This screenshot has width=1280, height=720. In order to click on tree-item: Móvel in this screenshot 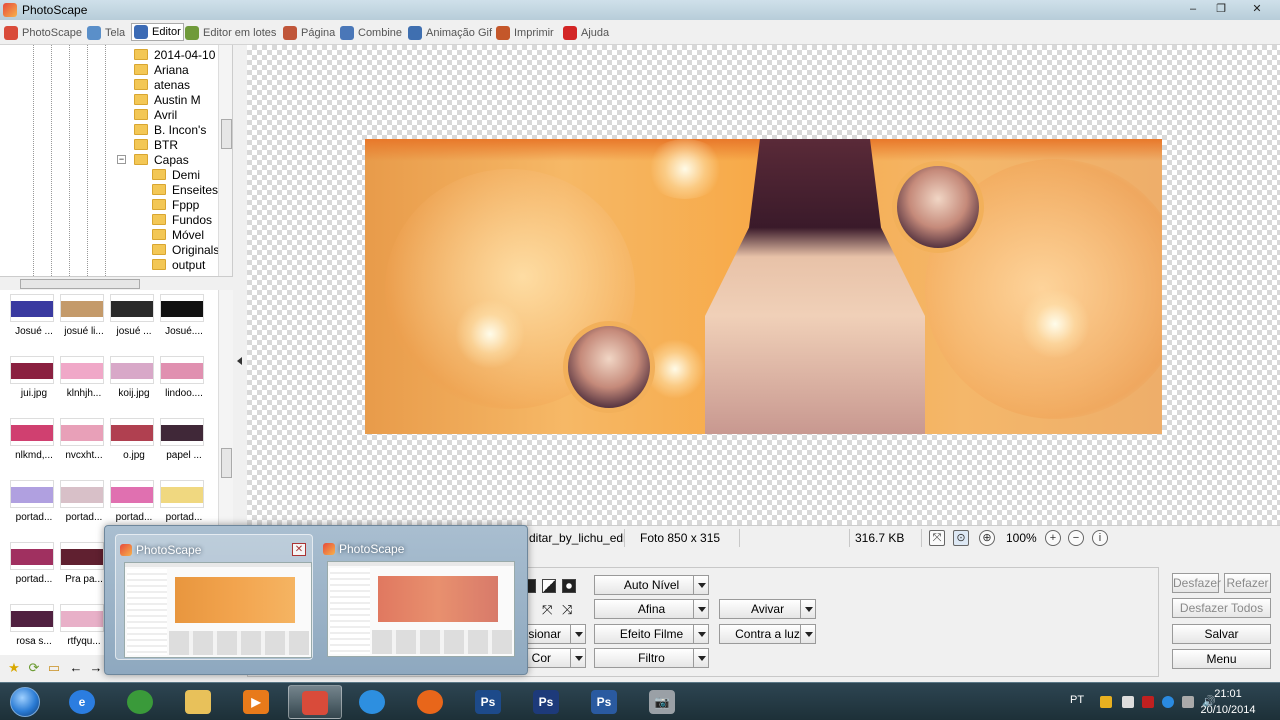, I will do `click(178, 234)`.